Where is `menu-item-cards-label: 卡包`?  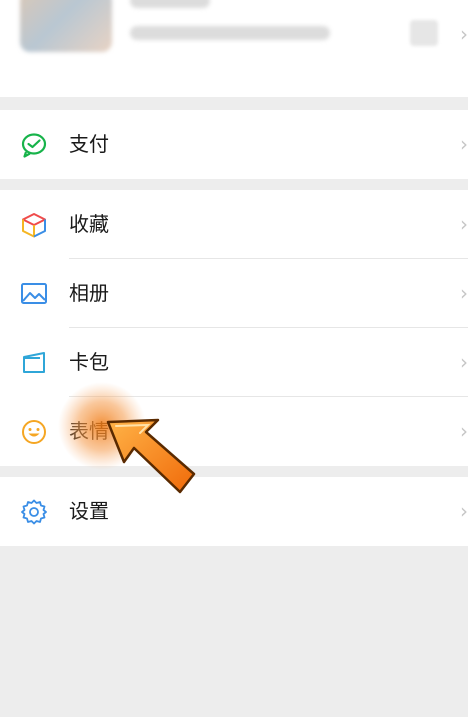 menu-item-cards-label: 卡包 is located at coordinates (89, 362).